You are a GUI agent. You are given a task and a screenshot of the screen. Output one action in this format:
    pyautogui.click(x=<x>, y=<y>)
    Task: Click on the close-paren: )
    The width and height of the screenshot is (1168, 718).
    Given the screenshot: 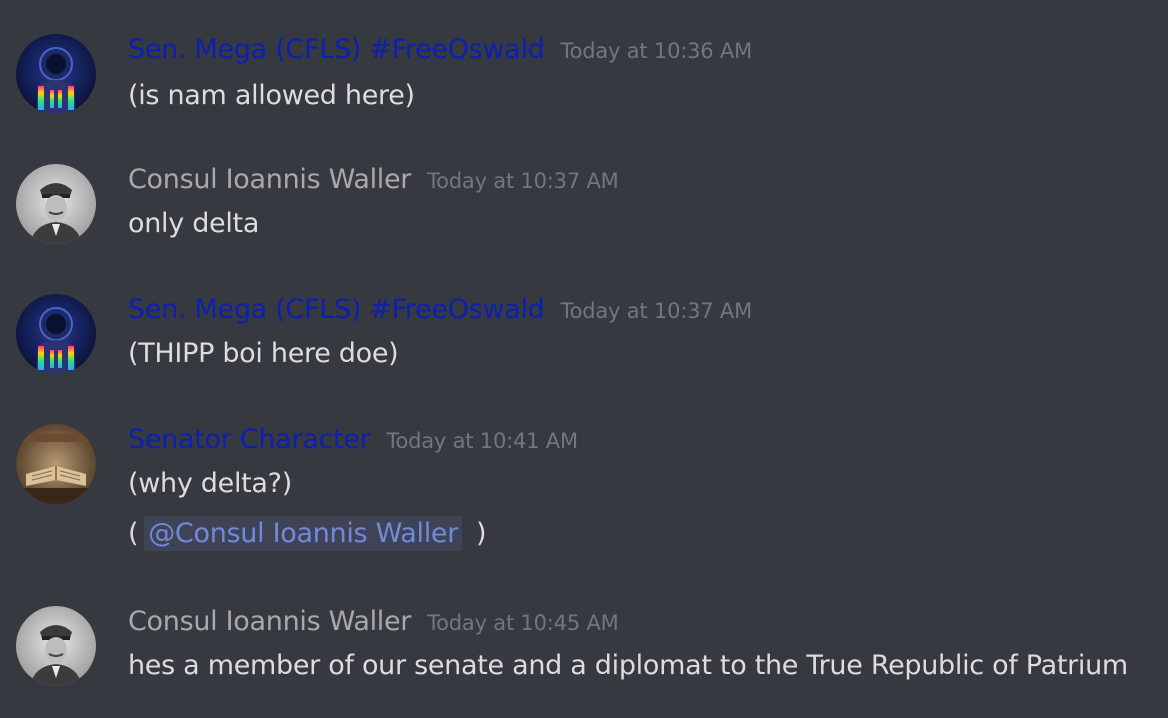 What is the action you would take?
    pyautogui.click(x=481, y=533)
    